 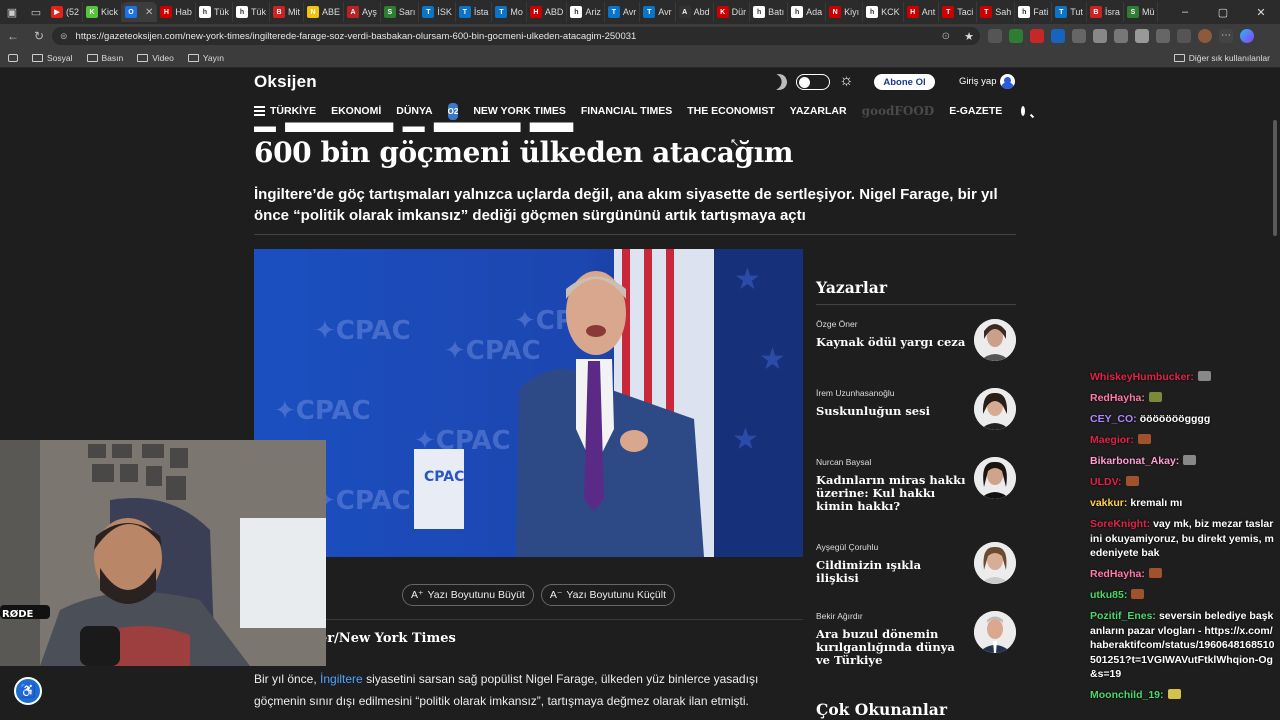 What do you see at coordinates (285, 82) in the screenshot?
I see `site-logo: Oksijen` at bounding box center [285, 82].